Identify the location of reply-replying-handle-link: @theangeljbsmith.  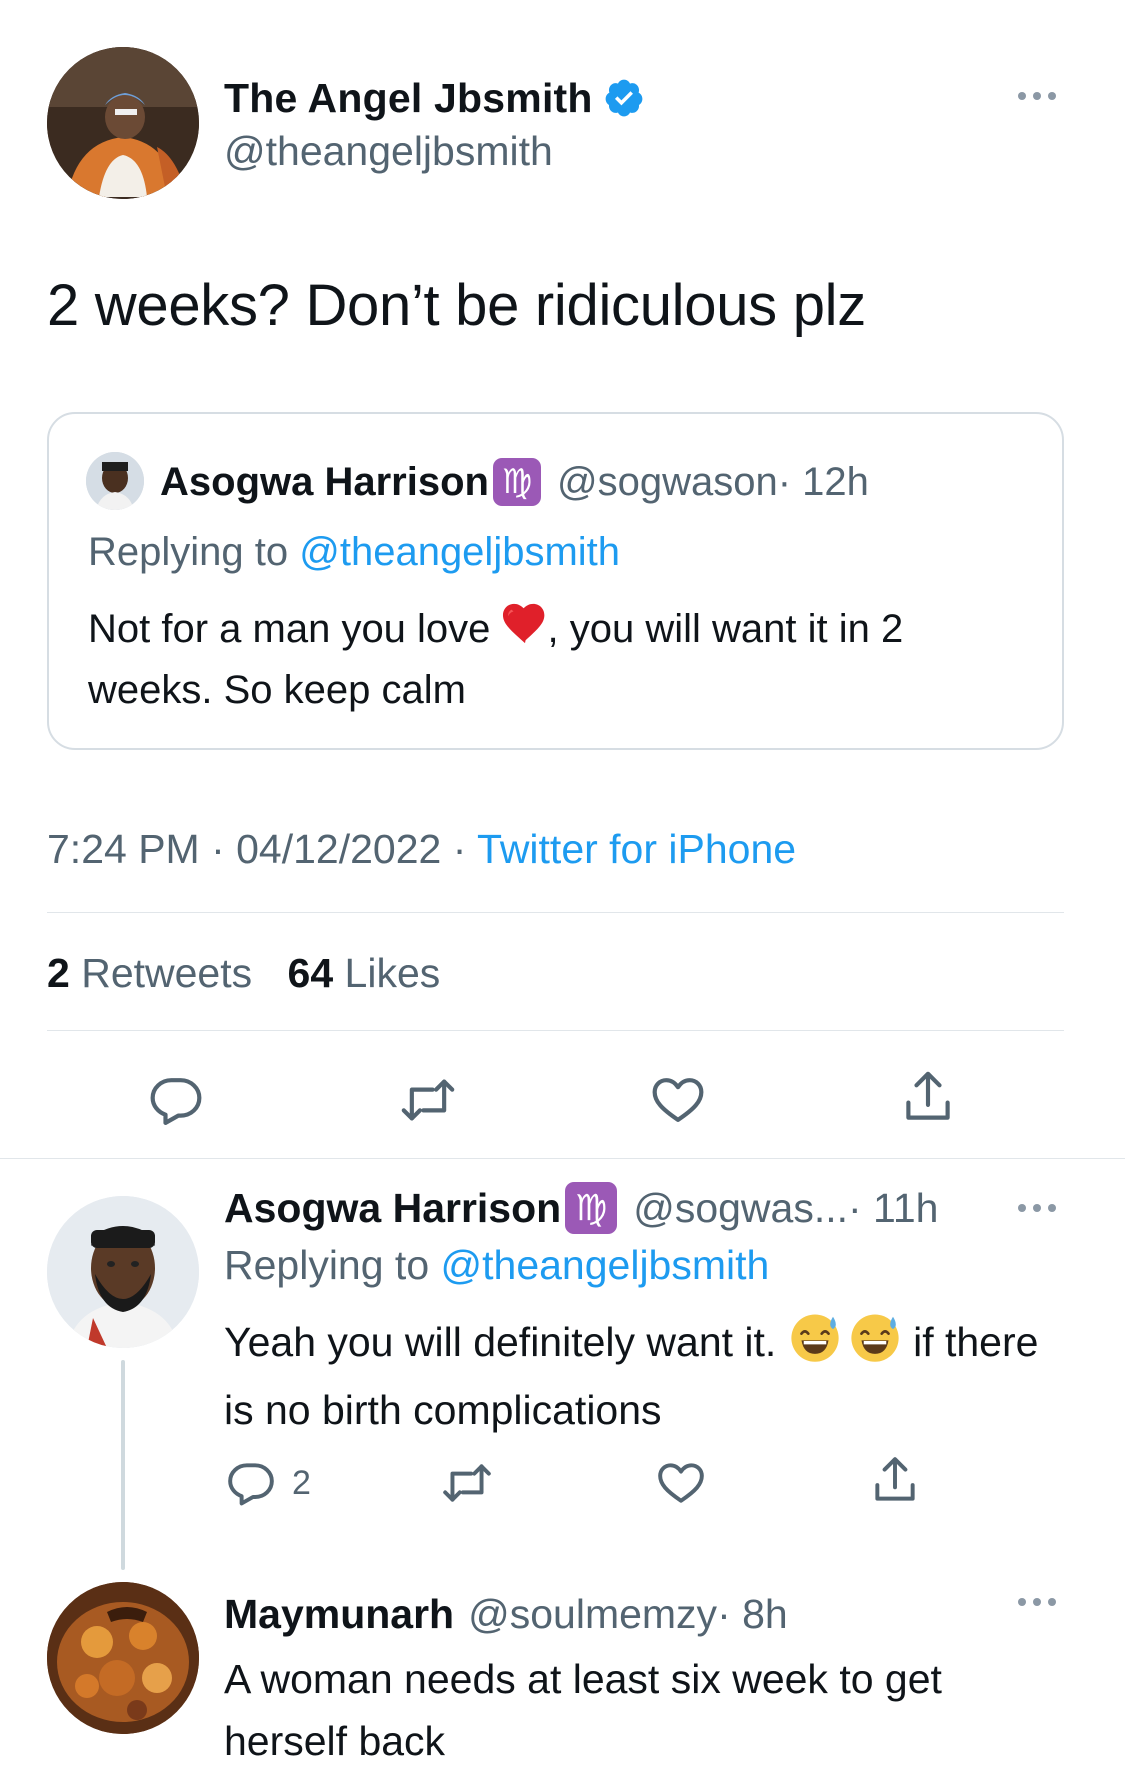
(605, 1265).